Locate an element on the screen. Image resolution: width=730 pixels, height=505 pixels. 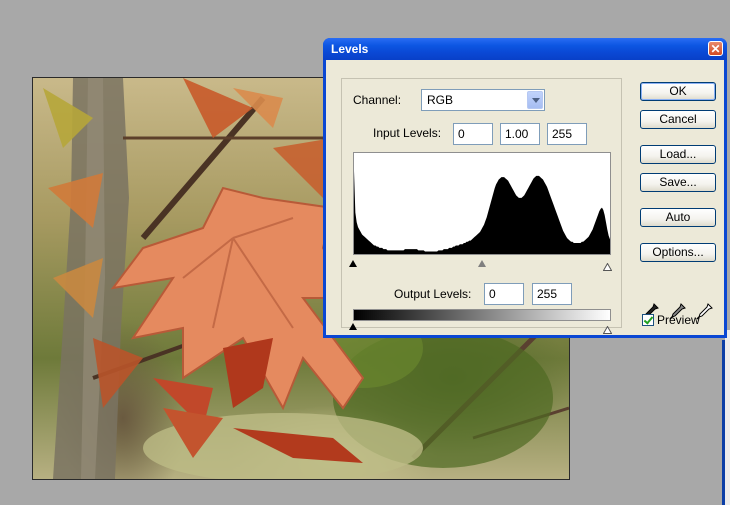
background-app-panel is located at coordinates (727, 417).